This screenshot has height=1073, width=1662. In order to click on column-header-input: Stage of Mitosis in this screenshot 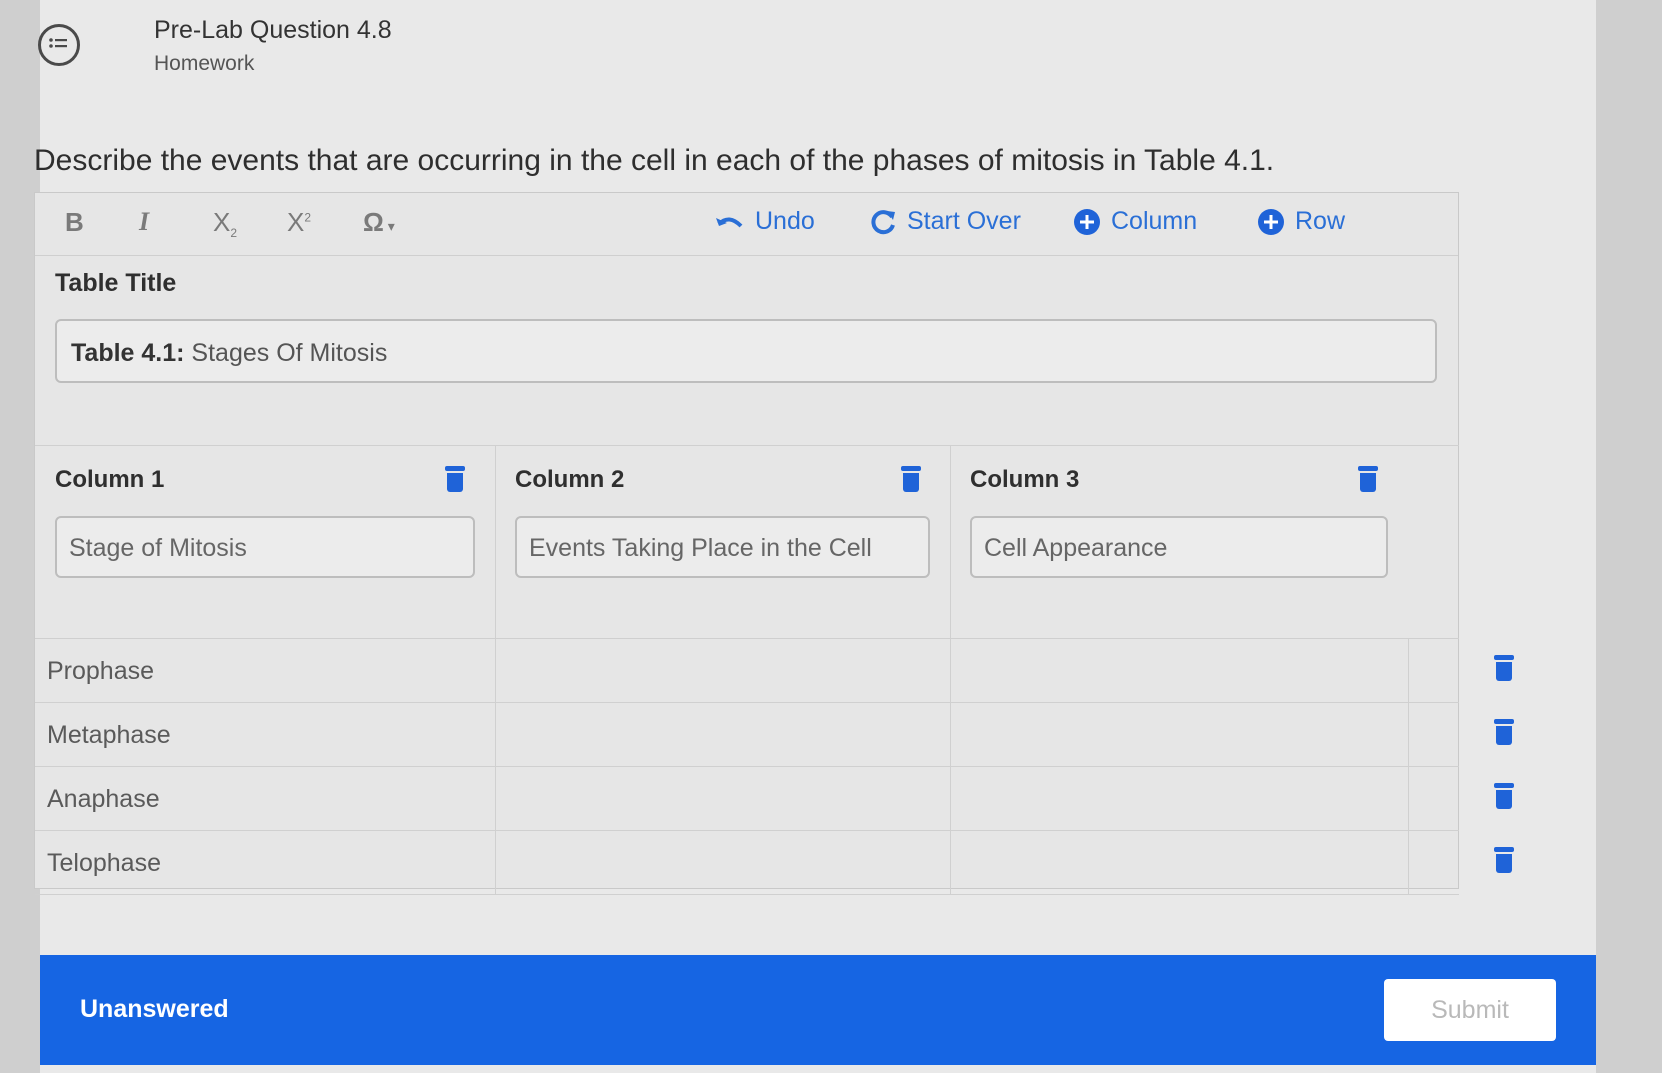, I will do `click(265, 547)`.